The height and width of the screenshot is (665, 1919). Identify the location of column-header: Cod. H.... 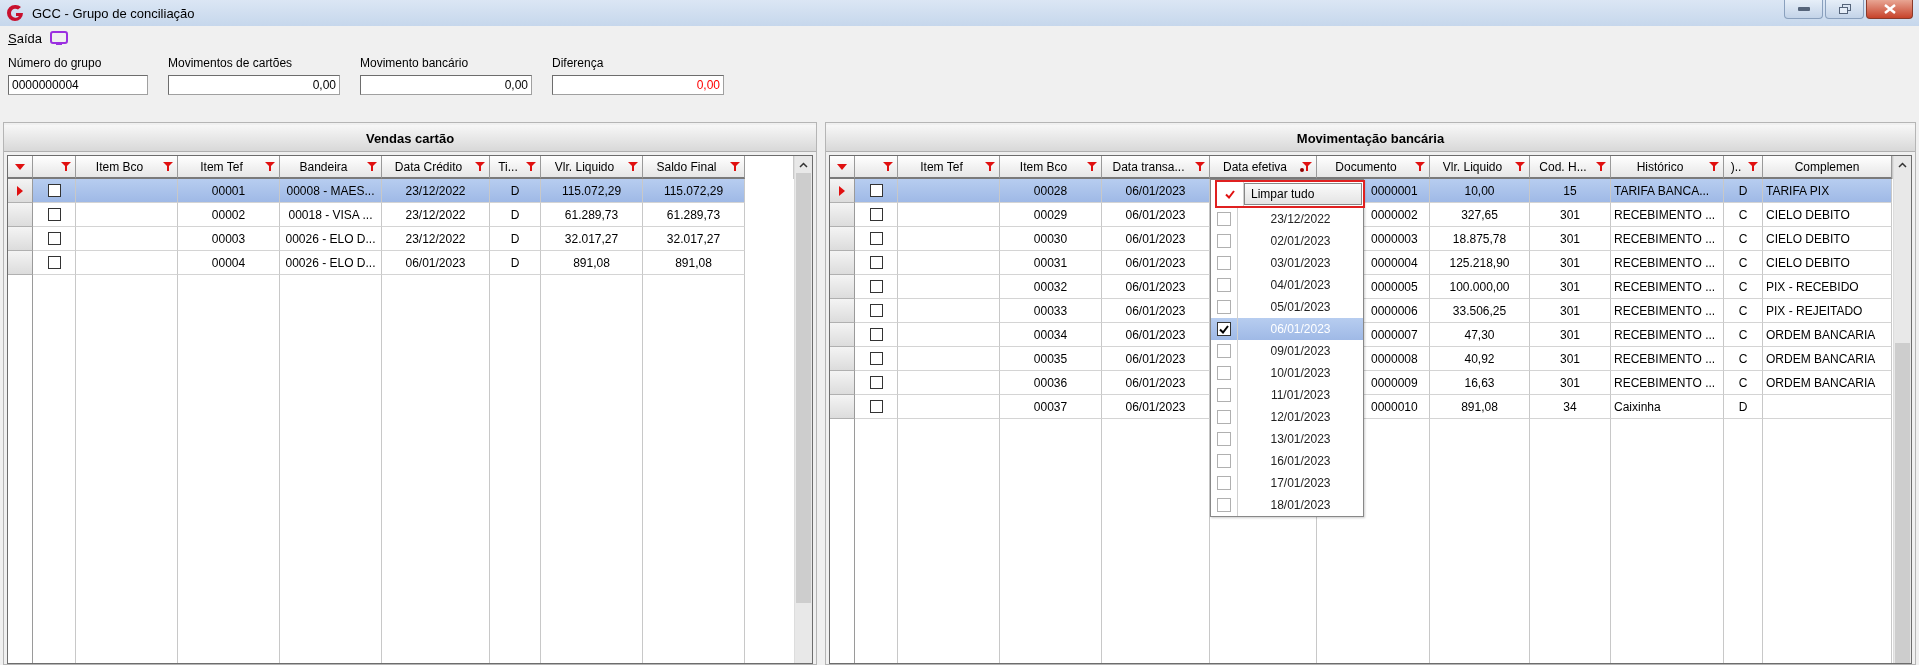
(1570, 167).